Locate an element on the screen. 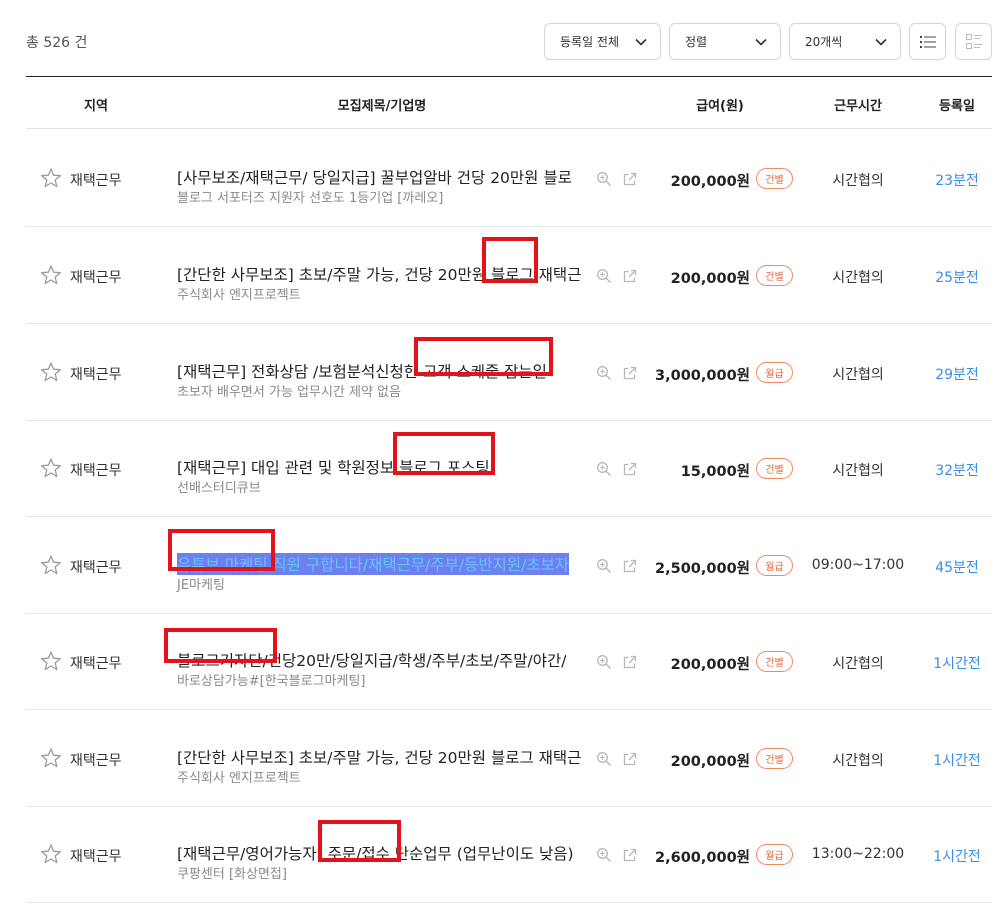  posted-time: 25분전 is located at coordinates (957, 278).